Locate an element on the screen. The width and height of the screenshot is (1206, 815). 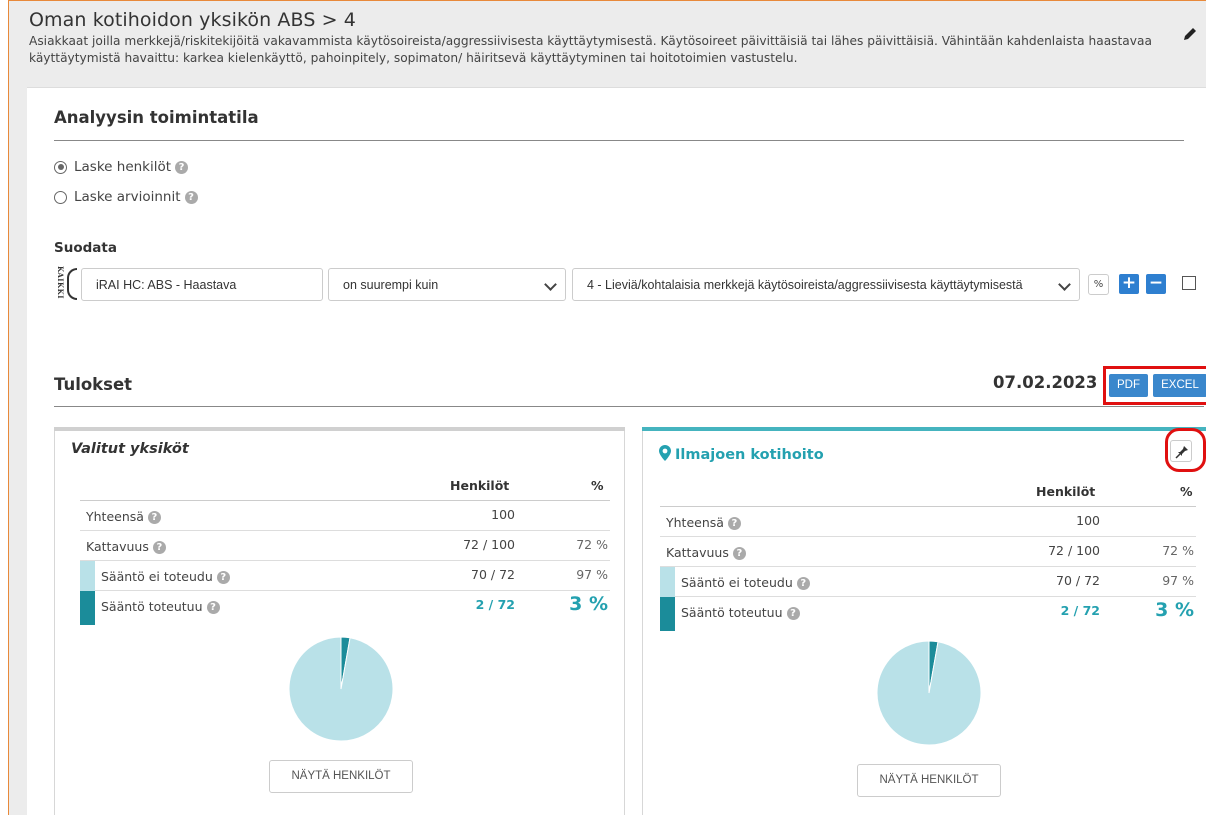
filter-group-label: KAIKKI is located at coordinates (60, 282).